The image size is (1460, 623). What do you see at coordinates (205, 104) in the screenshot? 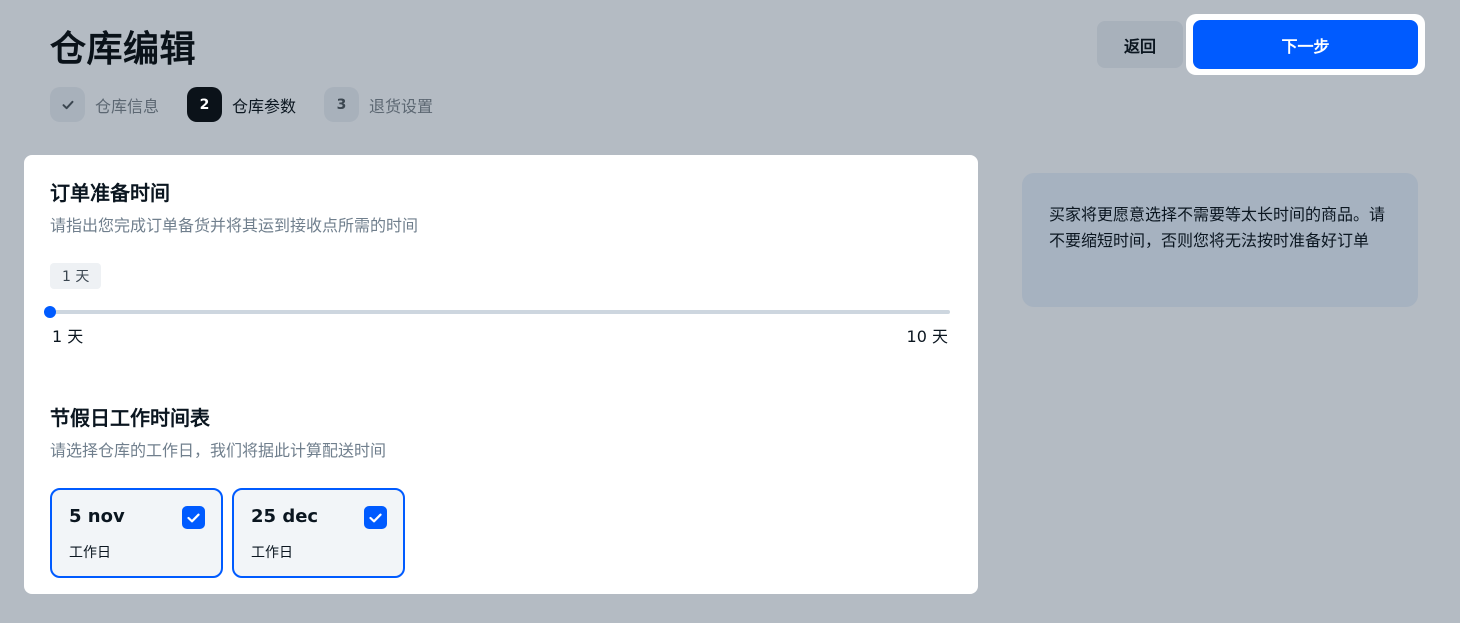
I see `step-number-badge: 2` at bounding box center [205, 104].